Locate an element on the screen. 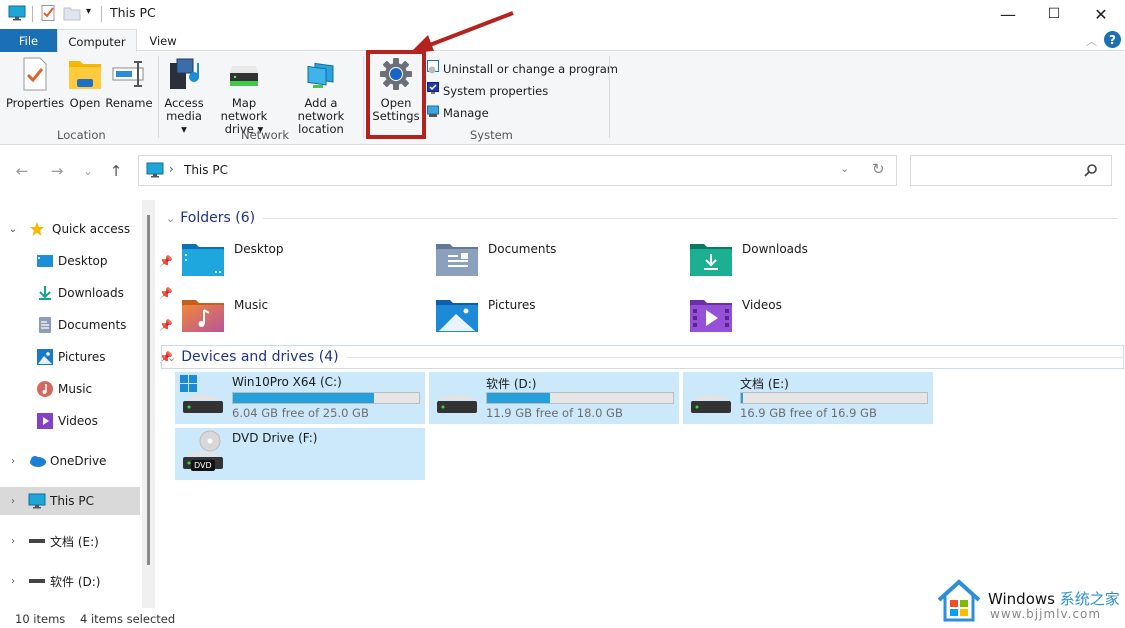 The width and height of the screenshot is (1125, 628). sidebar-item-downloads: Downloads 📌 is located at coordinates (106, 293).